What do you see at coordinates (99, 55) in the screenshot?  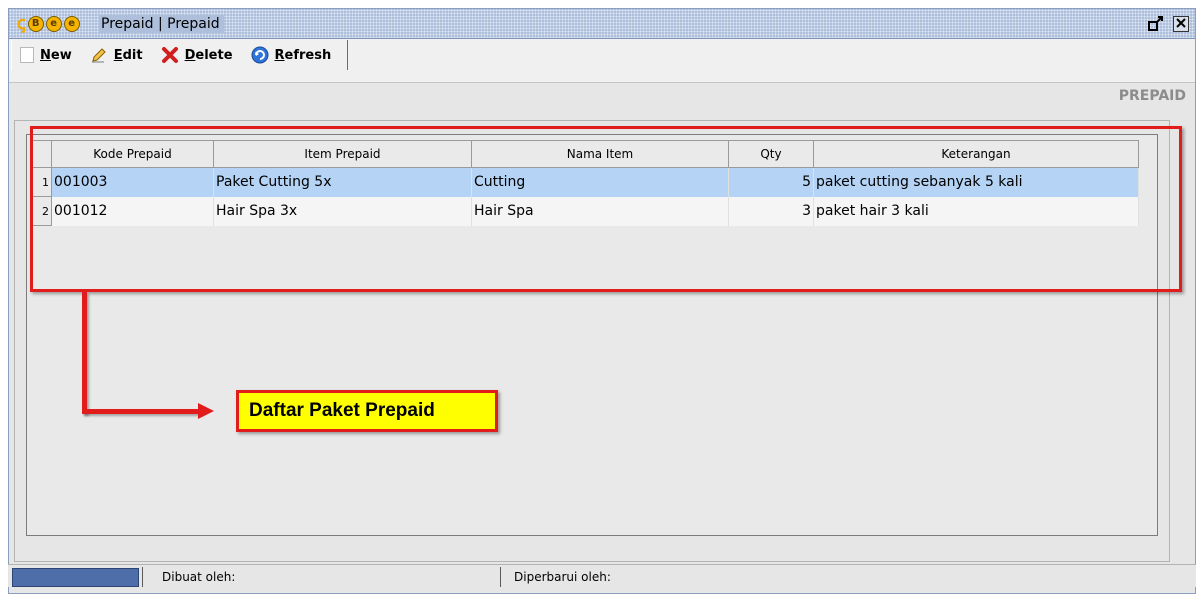 I see `edit-pencil-icon` at bounding box center [99, 55].